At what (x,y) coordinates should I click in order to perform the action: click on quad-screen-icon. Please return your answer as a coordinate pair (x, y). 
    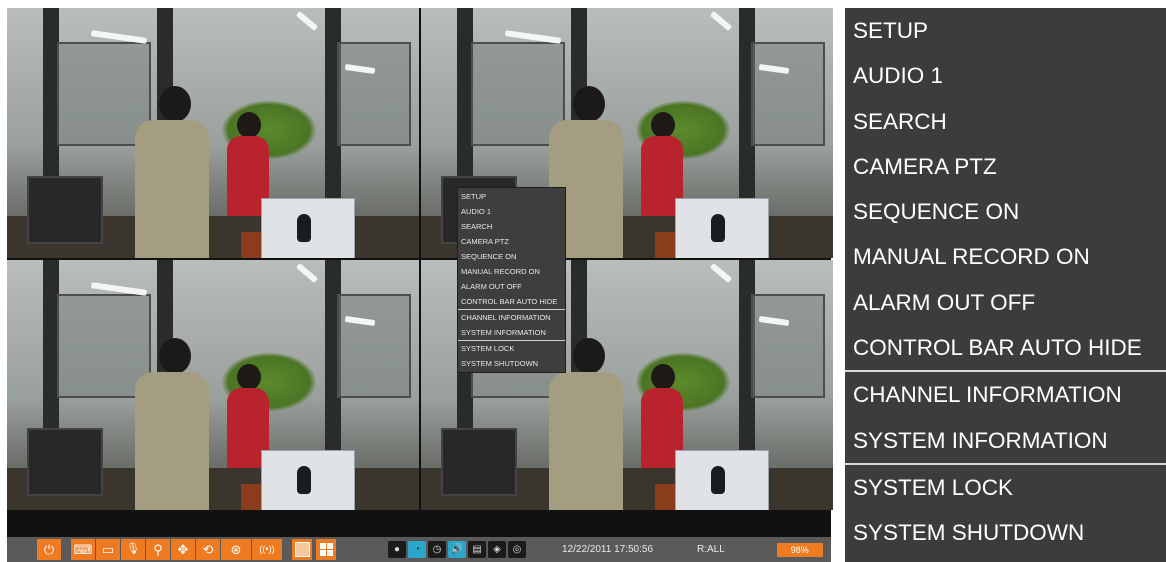
    Looking at the image, I should click on (326, 549).